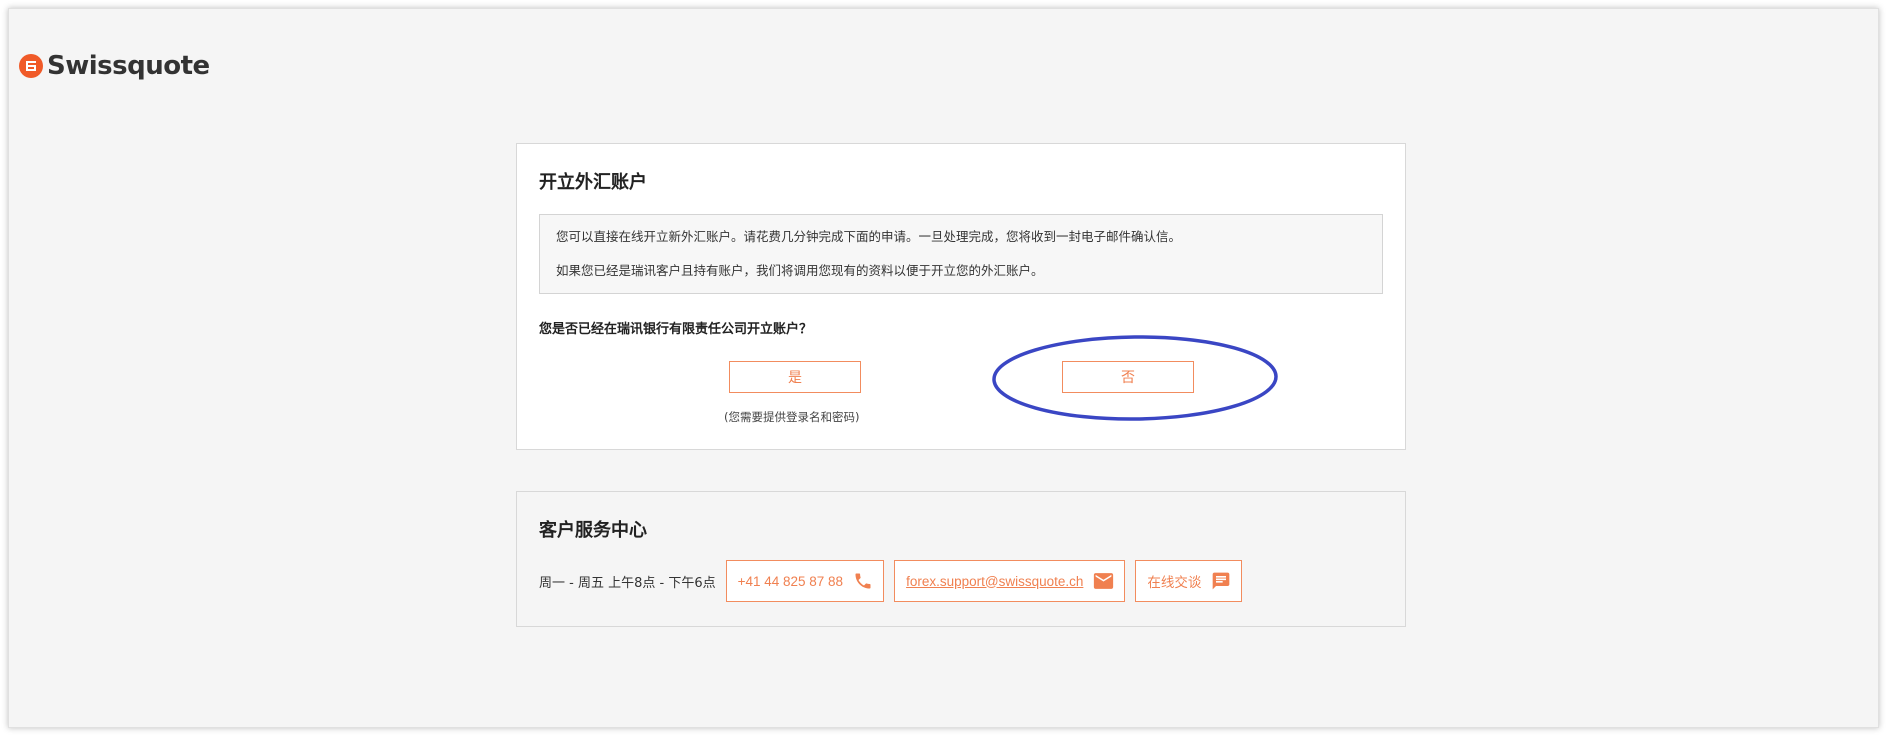 This screenshot has width=1889, height=736. I want to click on phone-icon, so click(863, 581).